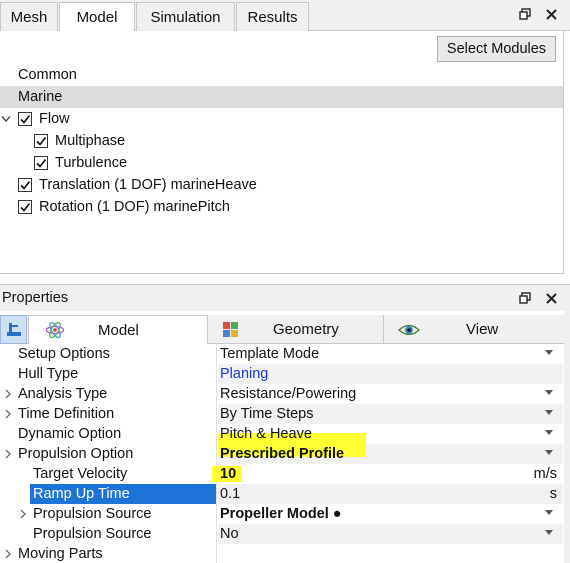  I want to click on properties-header: Properties, so click(285, 297).